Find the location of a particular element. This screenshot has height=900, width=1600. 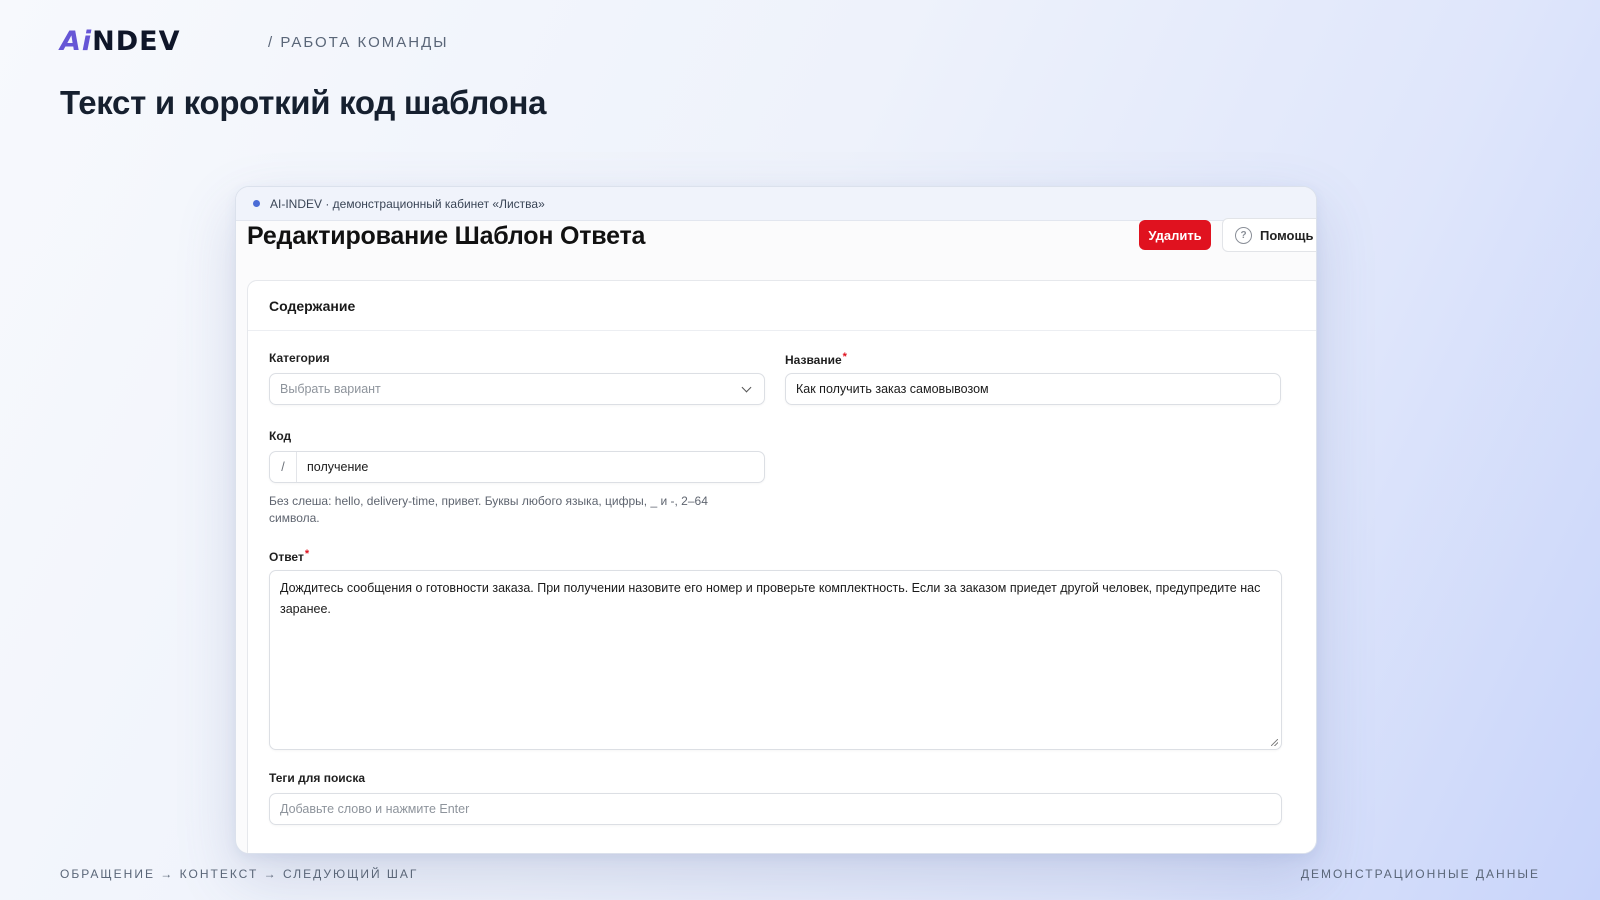

name-label: Название is located at coordinates (813, 360).